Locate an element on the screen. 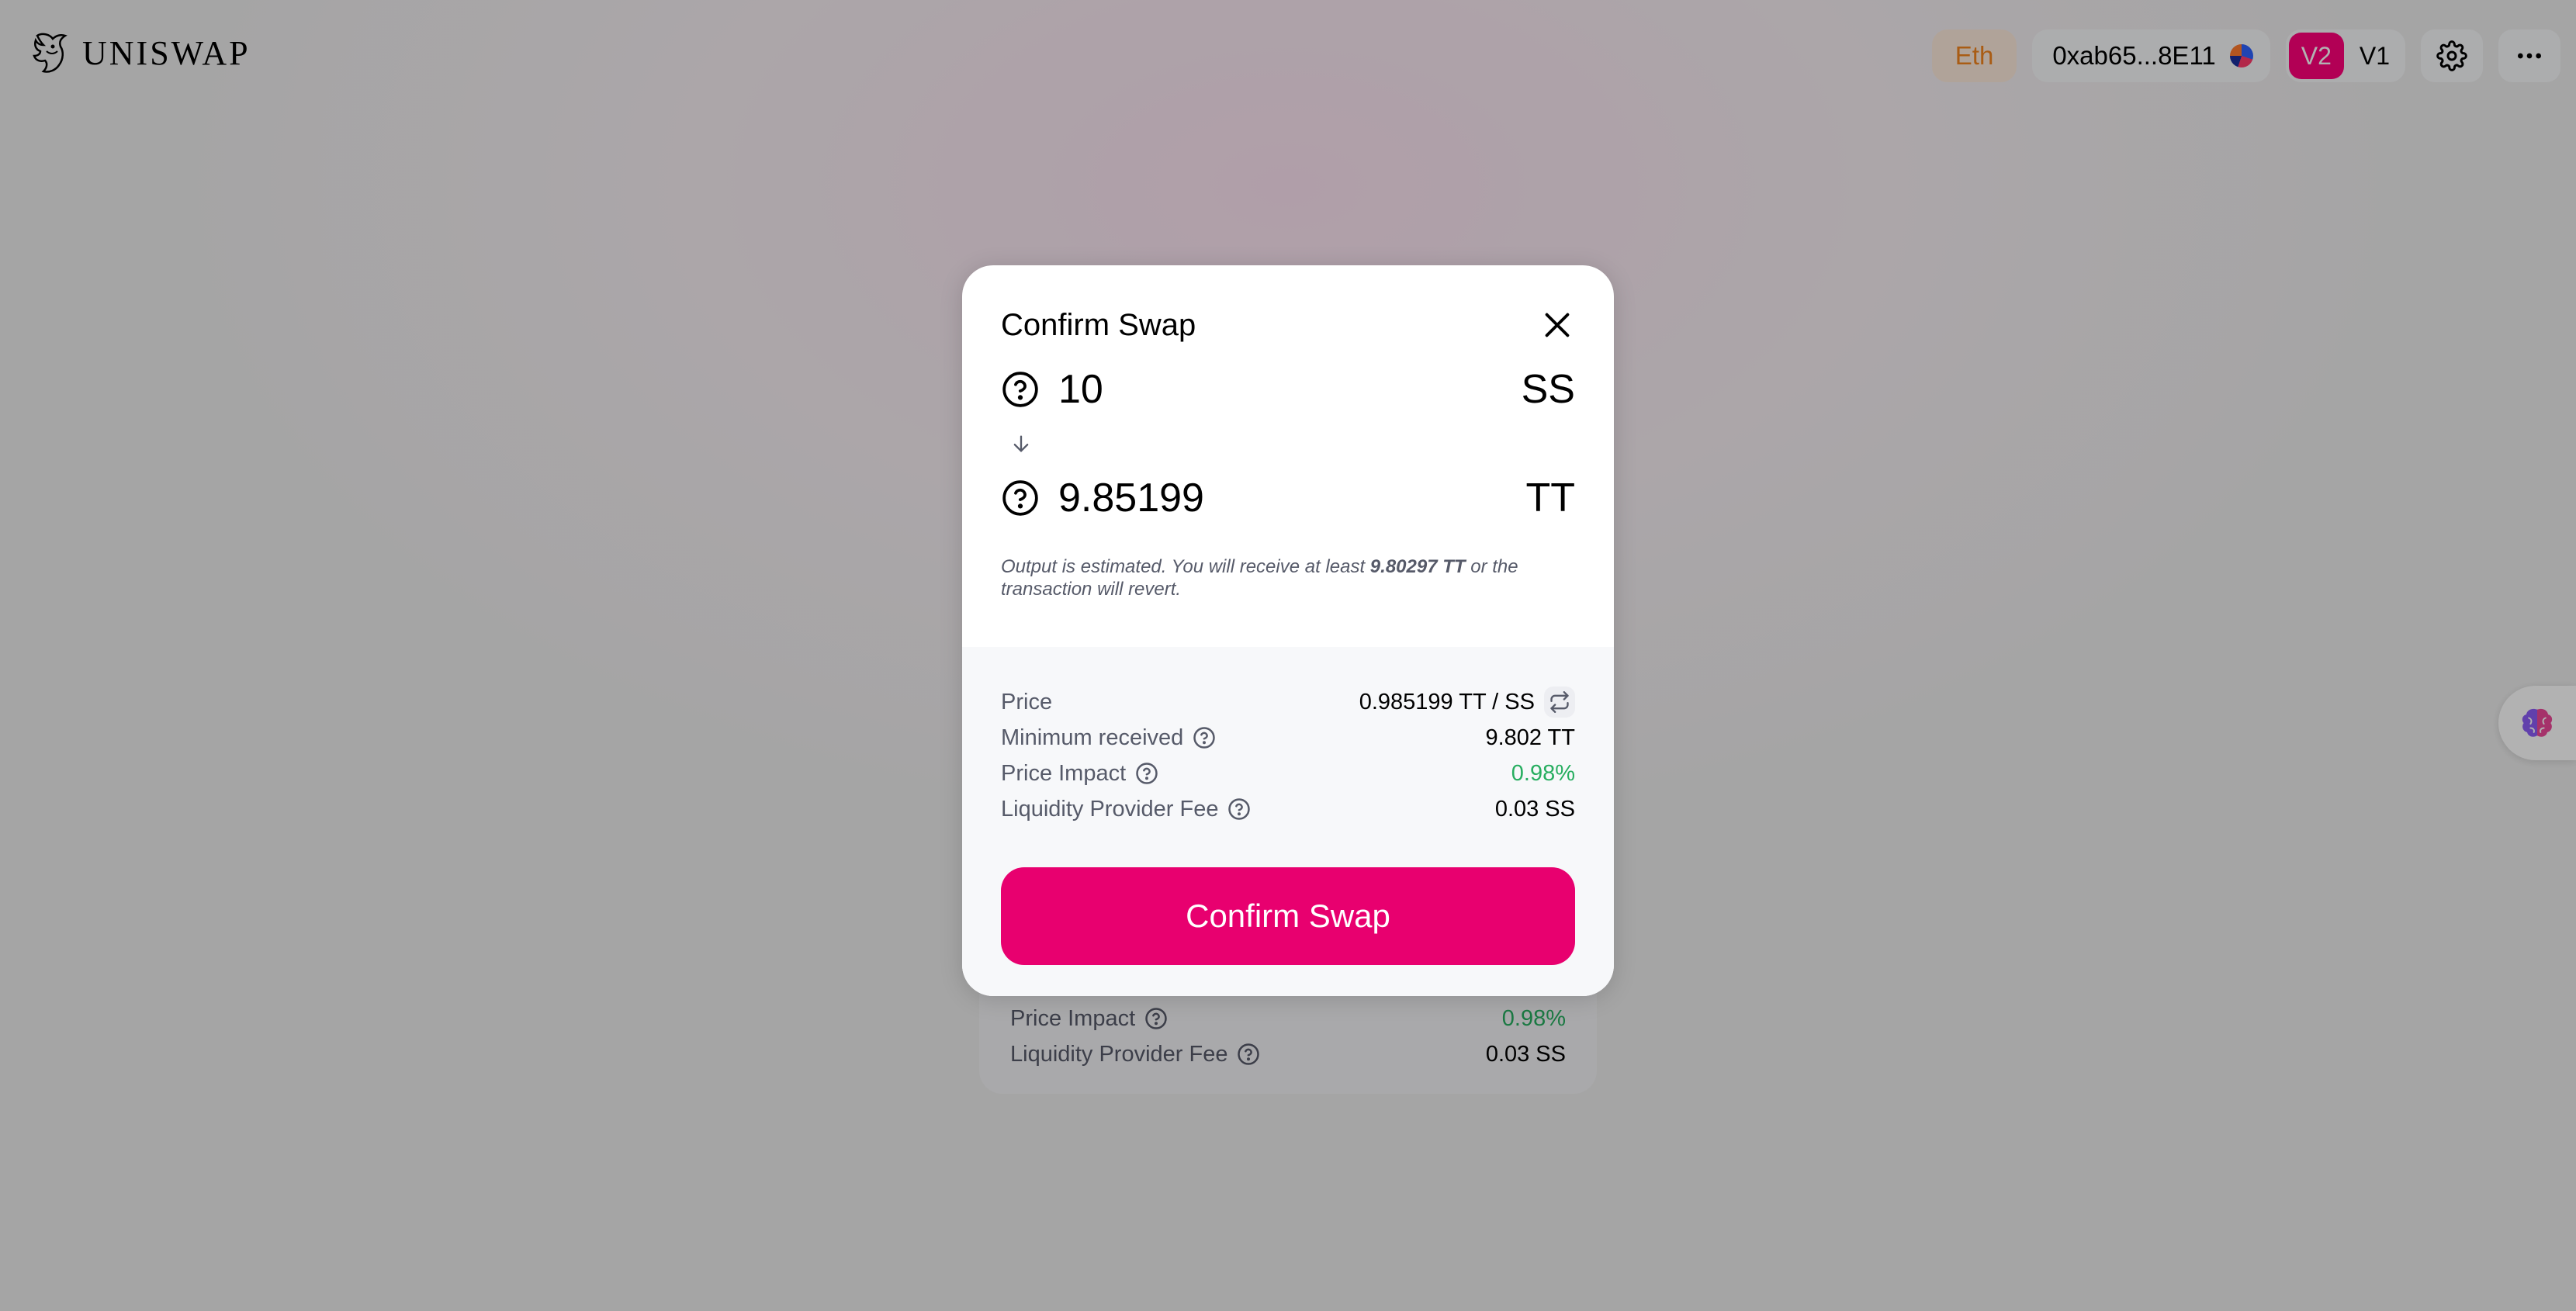 The width and height of the screenshot is (2576, 1311). invert-price-button is located at coordinates (1559, 703).